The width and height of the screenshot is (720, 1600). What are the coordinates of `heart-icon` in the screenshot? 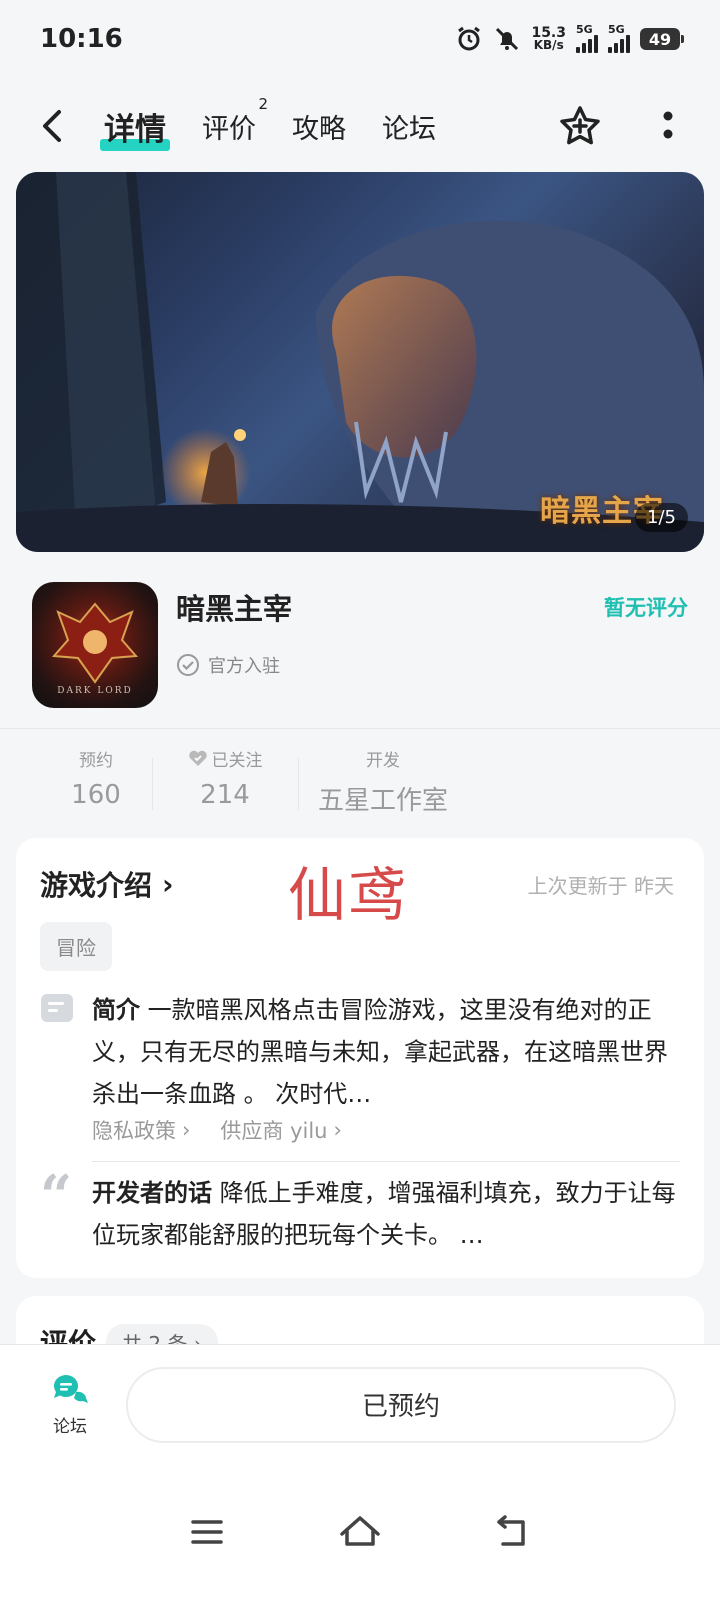 It's located at (197, 758).